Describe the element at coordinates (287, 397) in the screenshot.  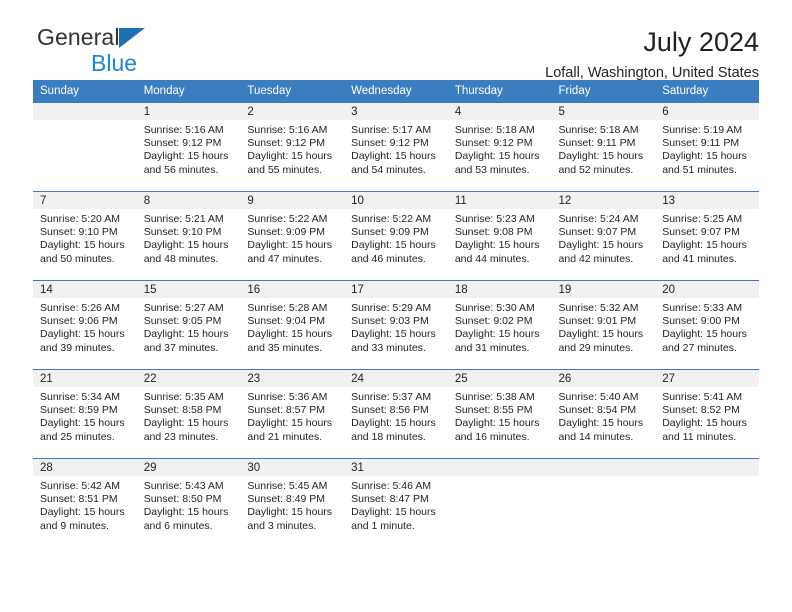
I see `sunrise-text: Sunrise: 5:36 AM` at that location.